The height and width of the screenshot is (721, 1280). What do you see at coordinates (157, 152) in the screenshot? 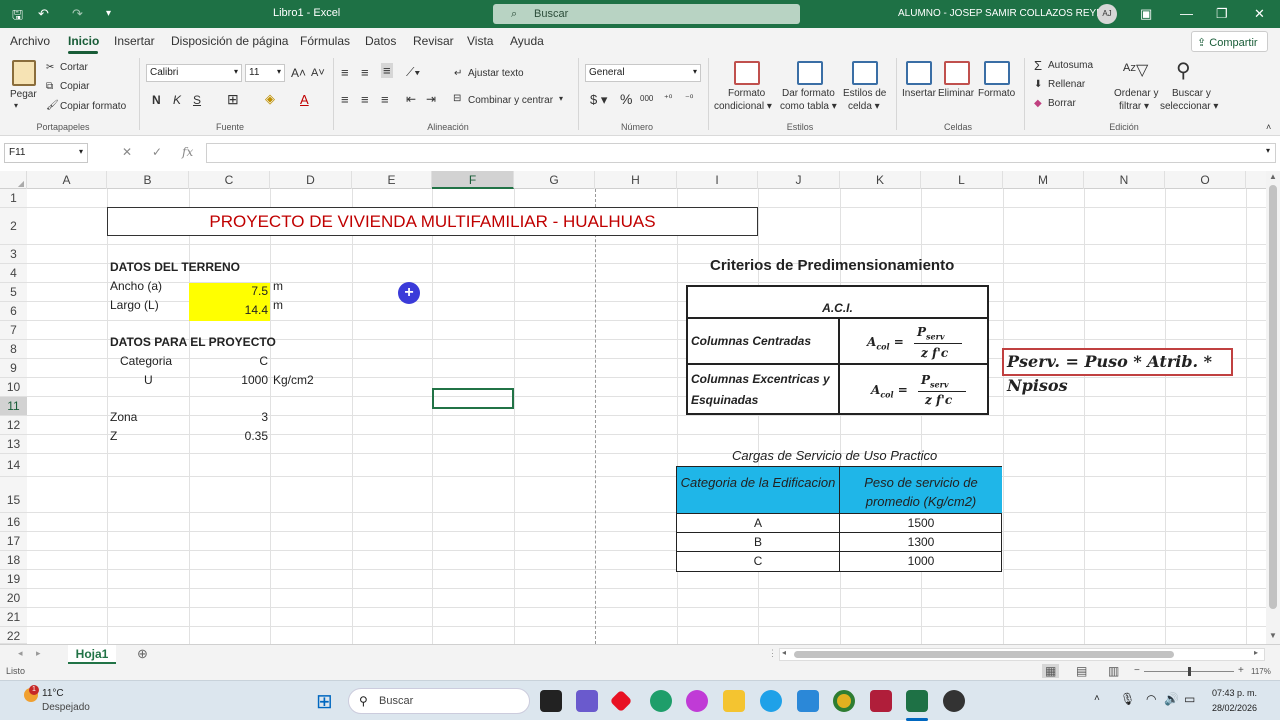
I see `enter-icon: ✓` at bounding box center [157, 152].